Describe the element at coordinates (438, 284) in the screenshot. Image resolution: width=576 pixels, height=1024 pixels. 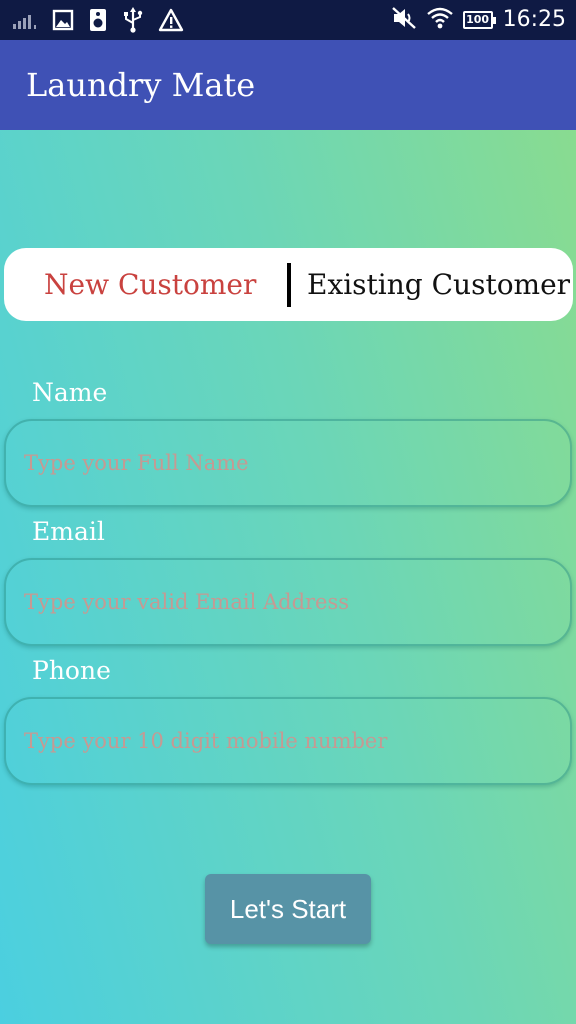
I see `existing-customer-tab: Existing Customer` at that location.